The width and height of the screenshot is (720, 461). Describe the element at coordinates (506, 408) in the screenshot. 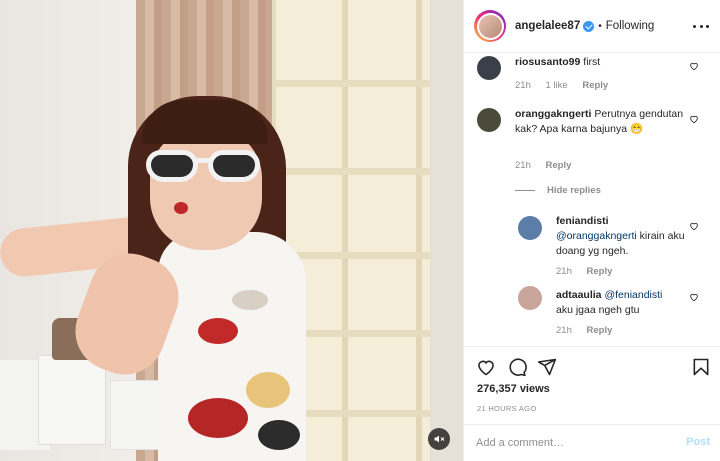

I see `post-time: 21 HOURS AGO` at that location.